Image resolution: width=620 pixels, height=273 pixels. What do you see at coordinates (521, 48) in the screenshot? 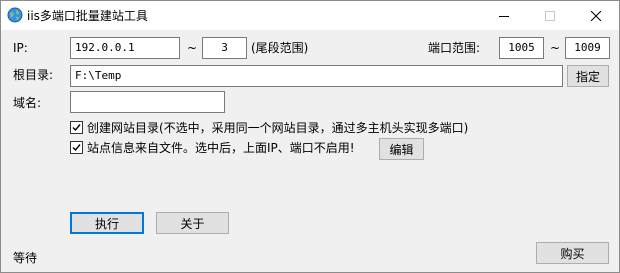
I see `port-start-input: 1005` at bounding box center [521, 48].